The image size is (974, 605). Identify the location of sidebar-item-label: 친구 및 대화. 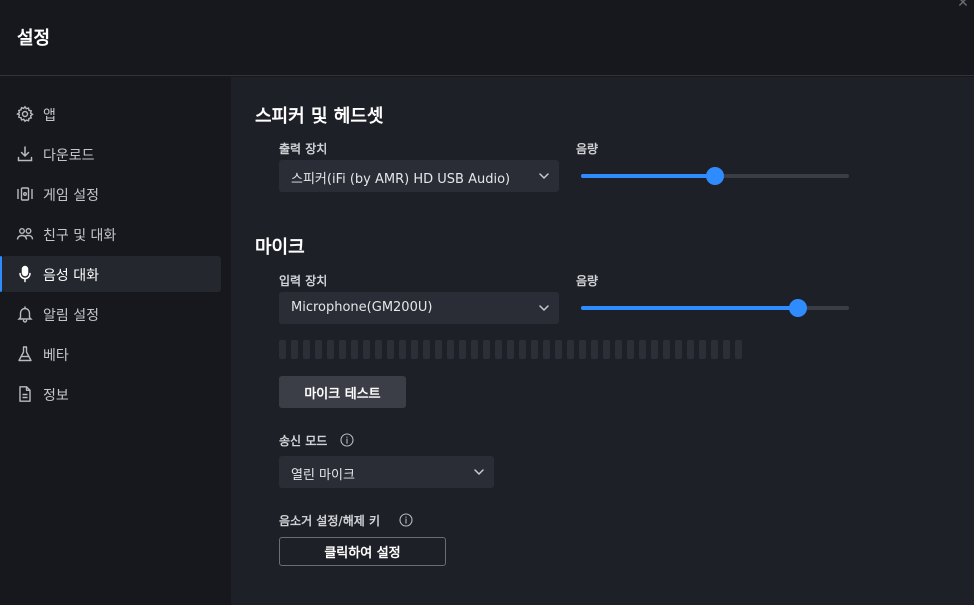
(80, 236).